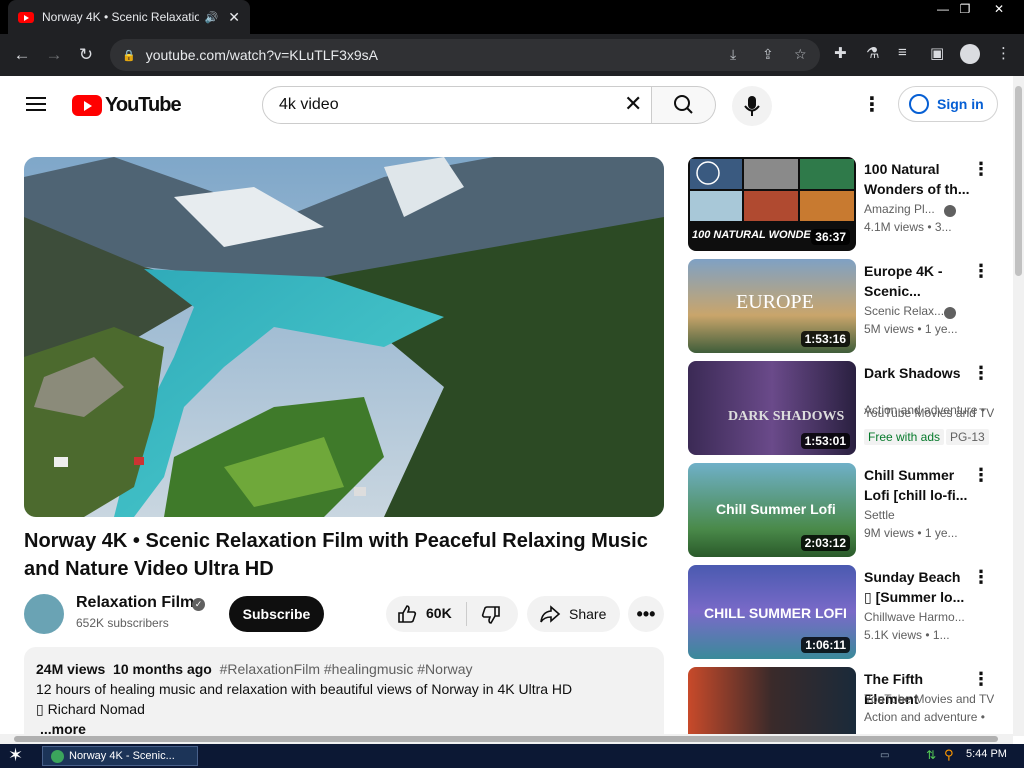 This screenshot has height=768, width=1024. What do you see at coordinates (439, 613) in the screenshot?
I see `like-count: 60K` at bounding box center [439, 613].